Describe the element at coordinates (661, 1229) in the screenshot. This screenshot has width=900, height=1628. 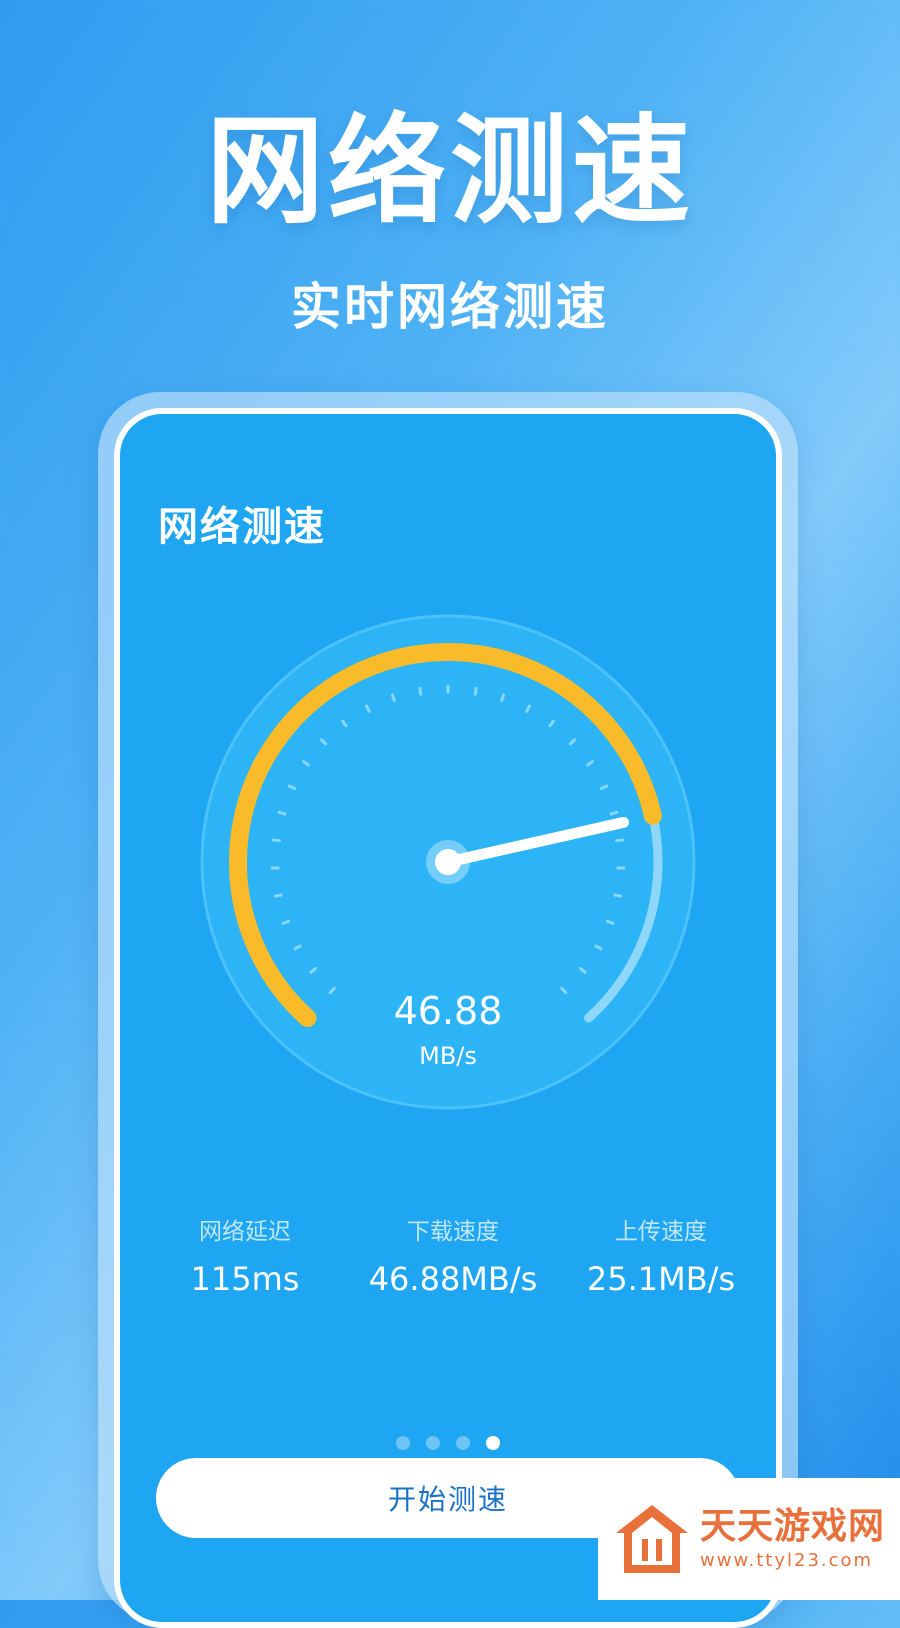
I see `stat-upload-label: 上传速度` at that location.